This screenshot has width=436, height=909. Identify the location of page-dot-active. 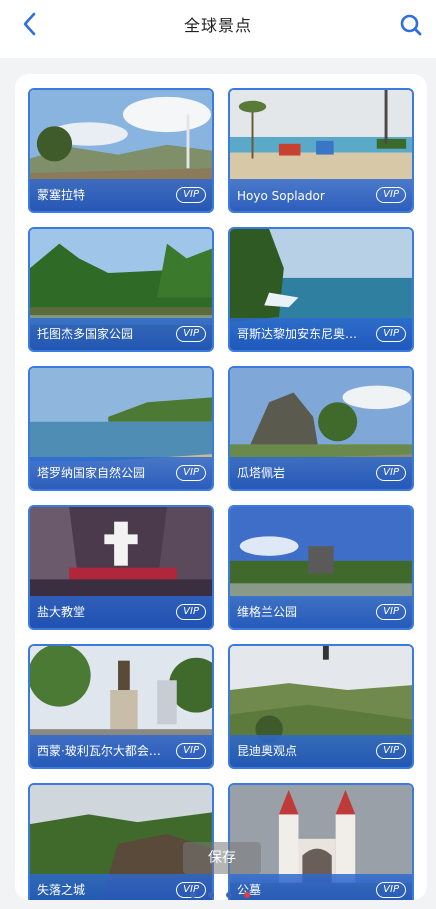
(247, 895).